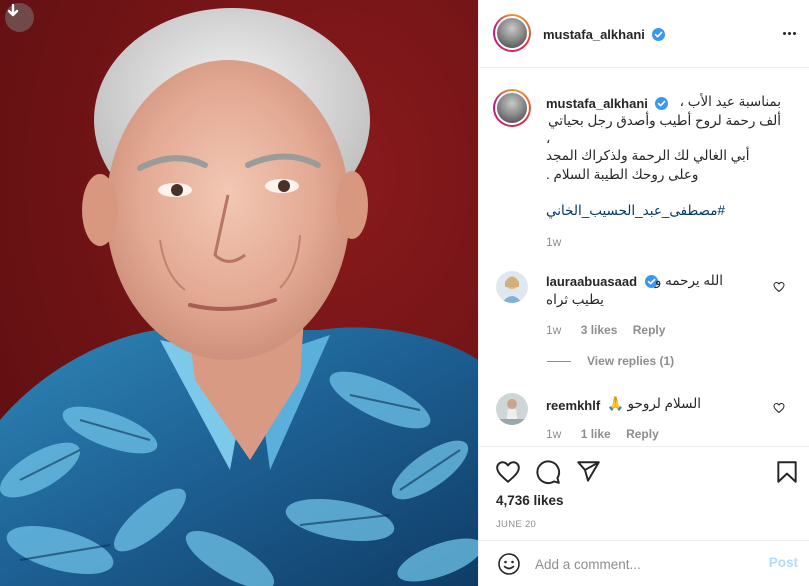  I want to click on post-comment-button: Post, so click(783, 562).